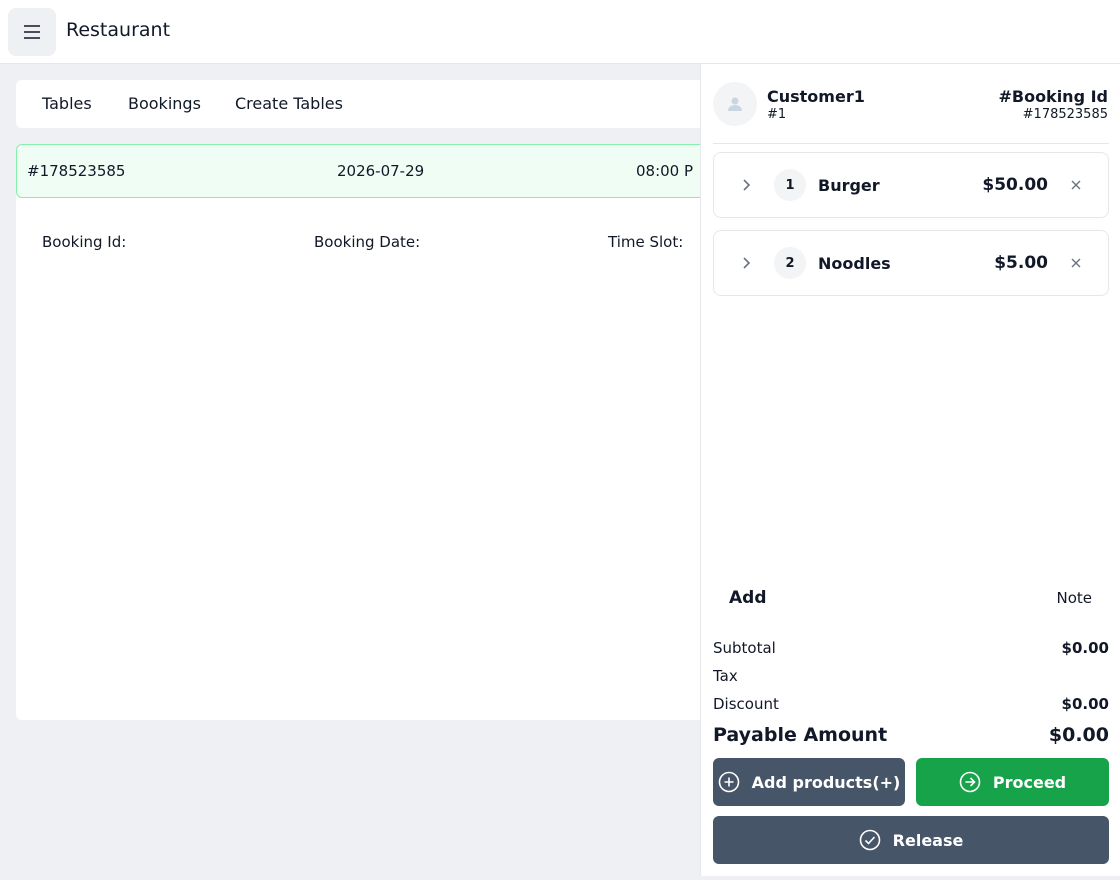 This screenshot has height=880, width=1120. Describe the element at coordinates (790, 185) in the screenshot. I see `item-quantity: 1` at that location.